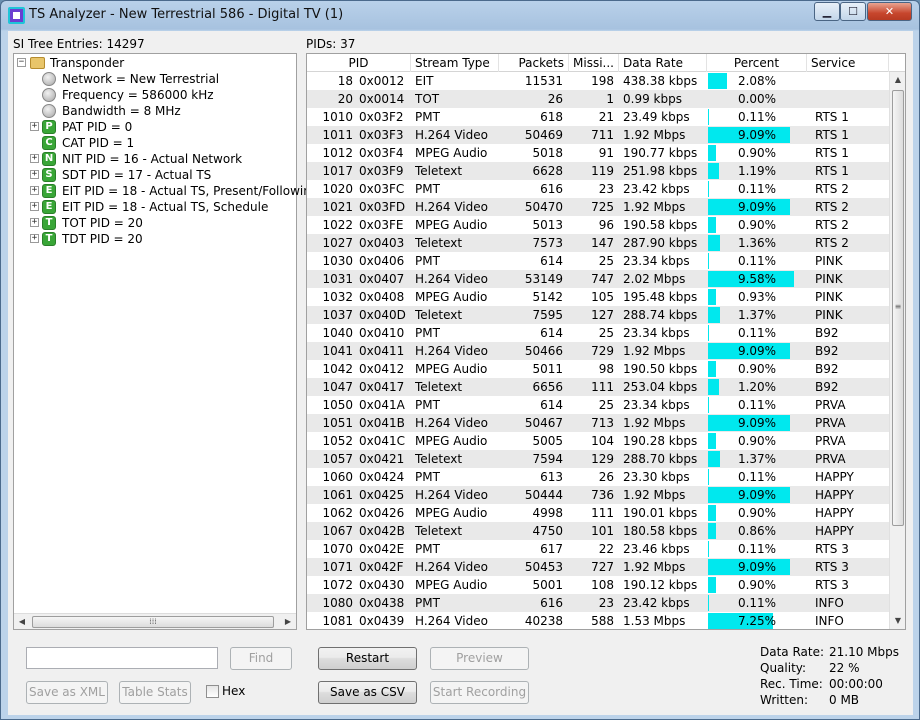 This screenshot has height=720, width=920. Describe the element at coordinates (897, 621) in the screenshot. I see `scroll-down-icon: ▼` at that location.